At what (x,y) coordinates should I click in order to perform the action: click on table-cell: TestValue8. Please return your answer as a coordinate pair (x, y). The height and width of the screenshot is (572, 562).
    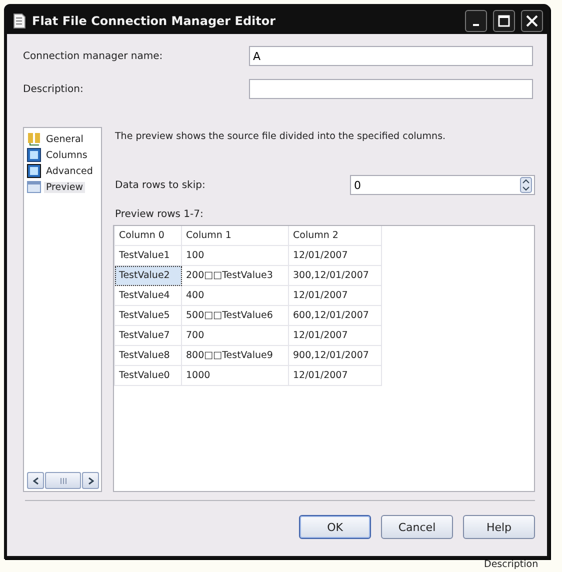
    Looking at the image, I should click on (148, 356).